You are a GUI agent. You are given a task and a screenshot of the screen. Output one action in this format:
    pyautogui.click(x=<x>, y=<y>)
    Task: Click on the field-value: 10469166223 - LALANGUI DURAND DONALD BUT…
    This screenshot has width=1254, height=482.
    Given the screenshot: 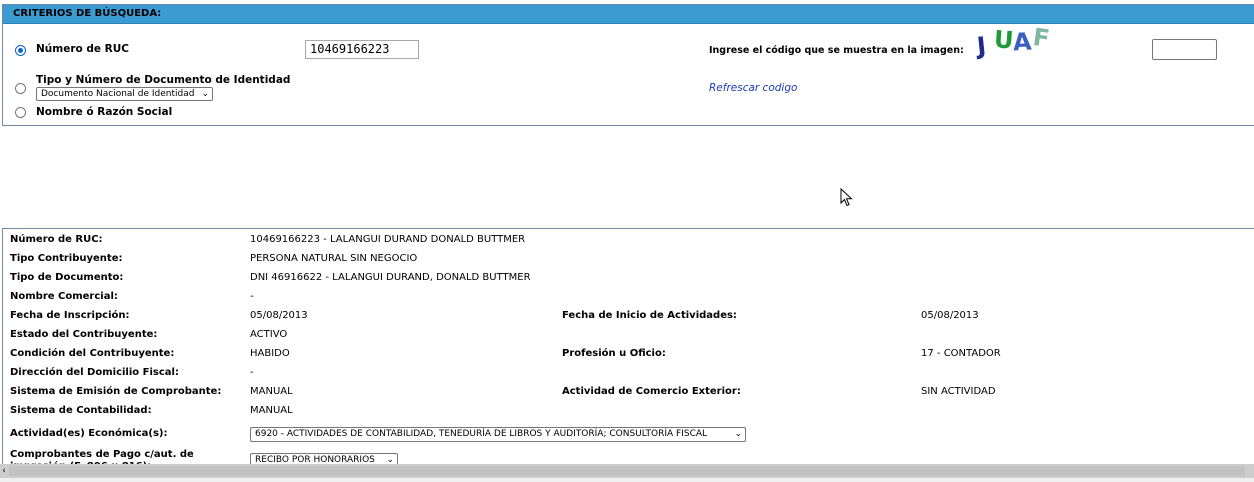 What is the action you would take?
    pyautogui.click(x=388, y=239)
    